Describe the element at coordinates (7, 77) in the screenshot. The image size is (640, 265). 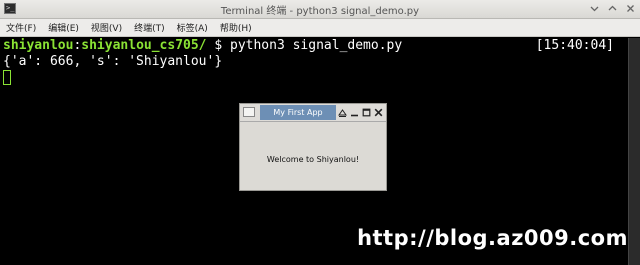
I see `terminal-cursor` at that location.